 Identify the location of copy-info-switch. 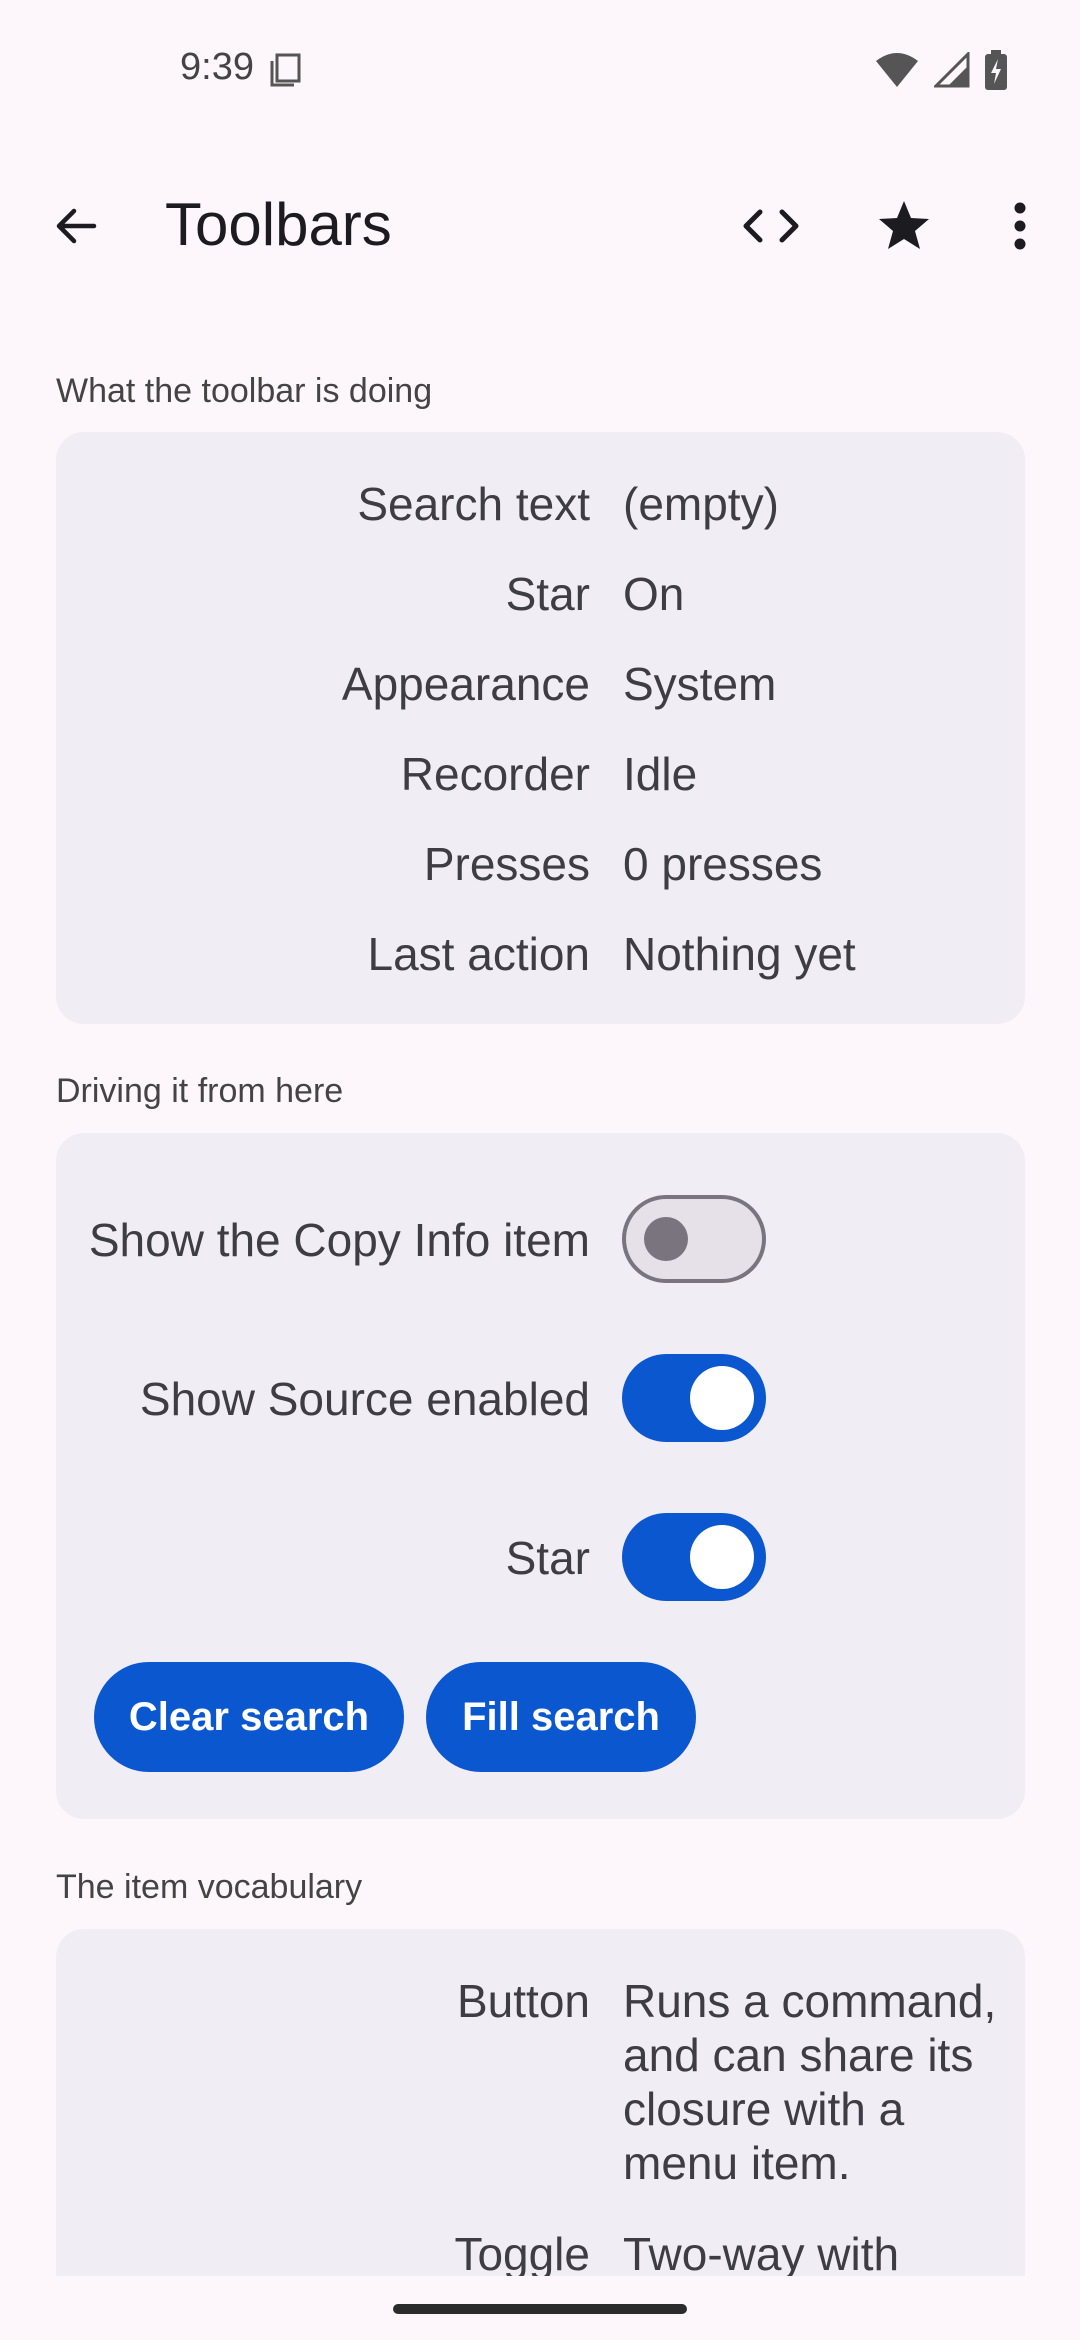
(694, 1239).